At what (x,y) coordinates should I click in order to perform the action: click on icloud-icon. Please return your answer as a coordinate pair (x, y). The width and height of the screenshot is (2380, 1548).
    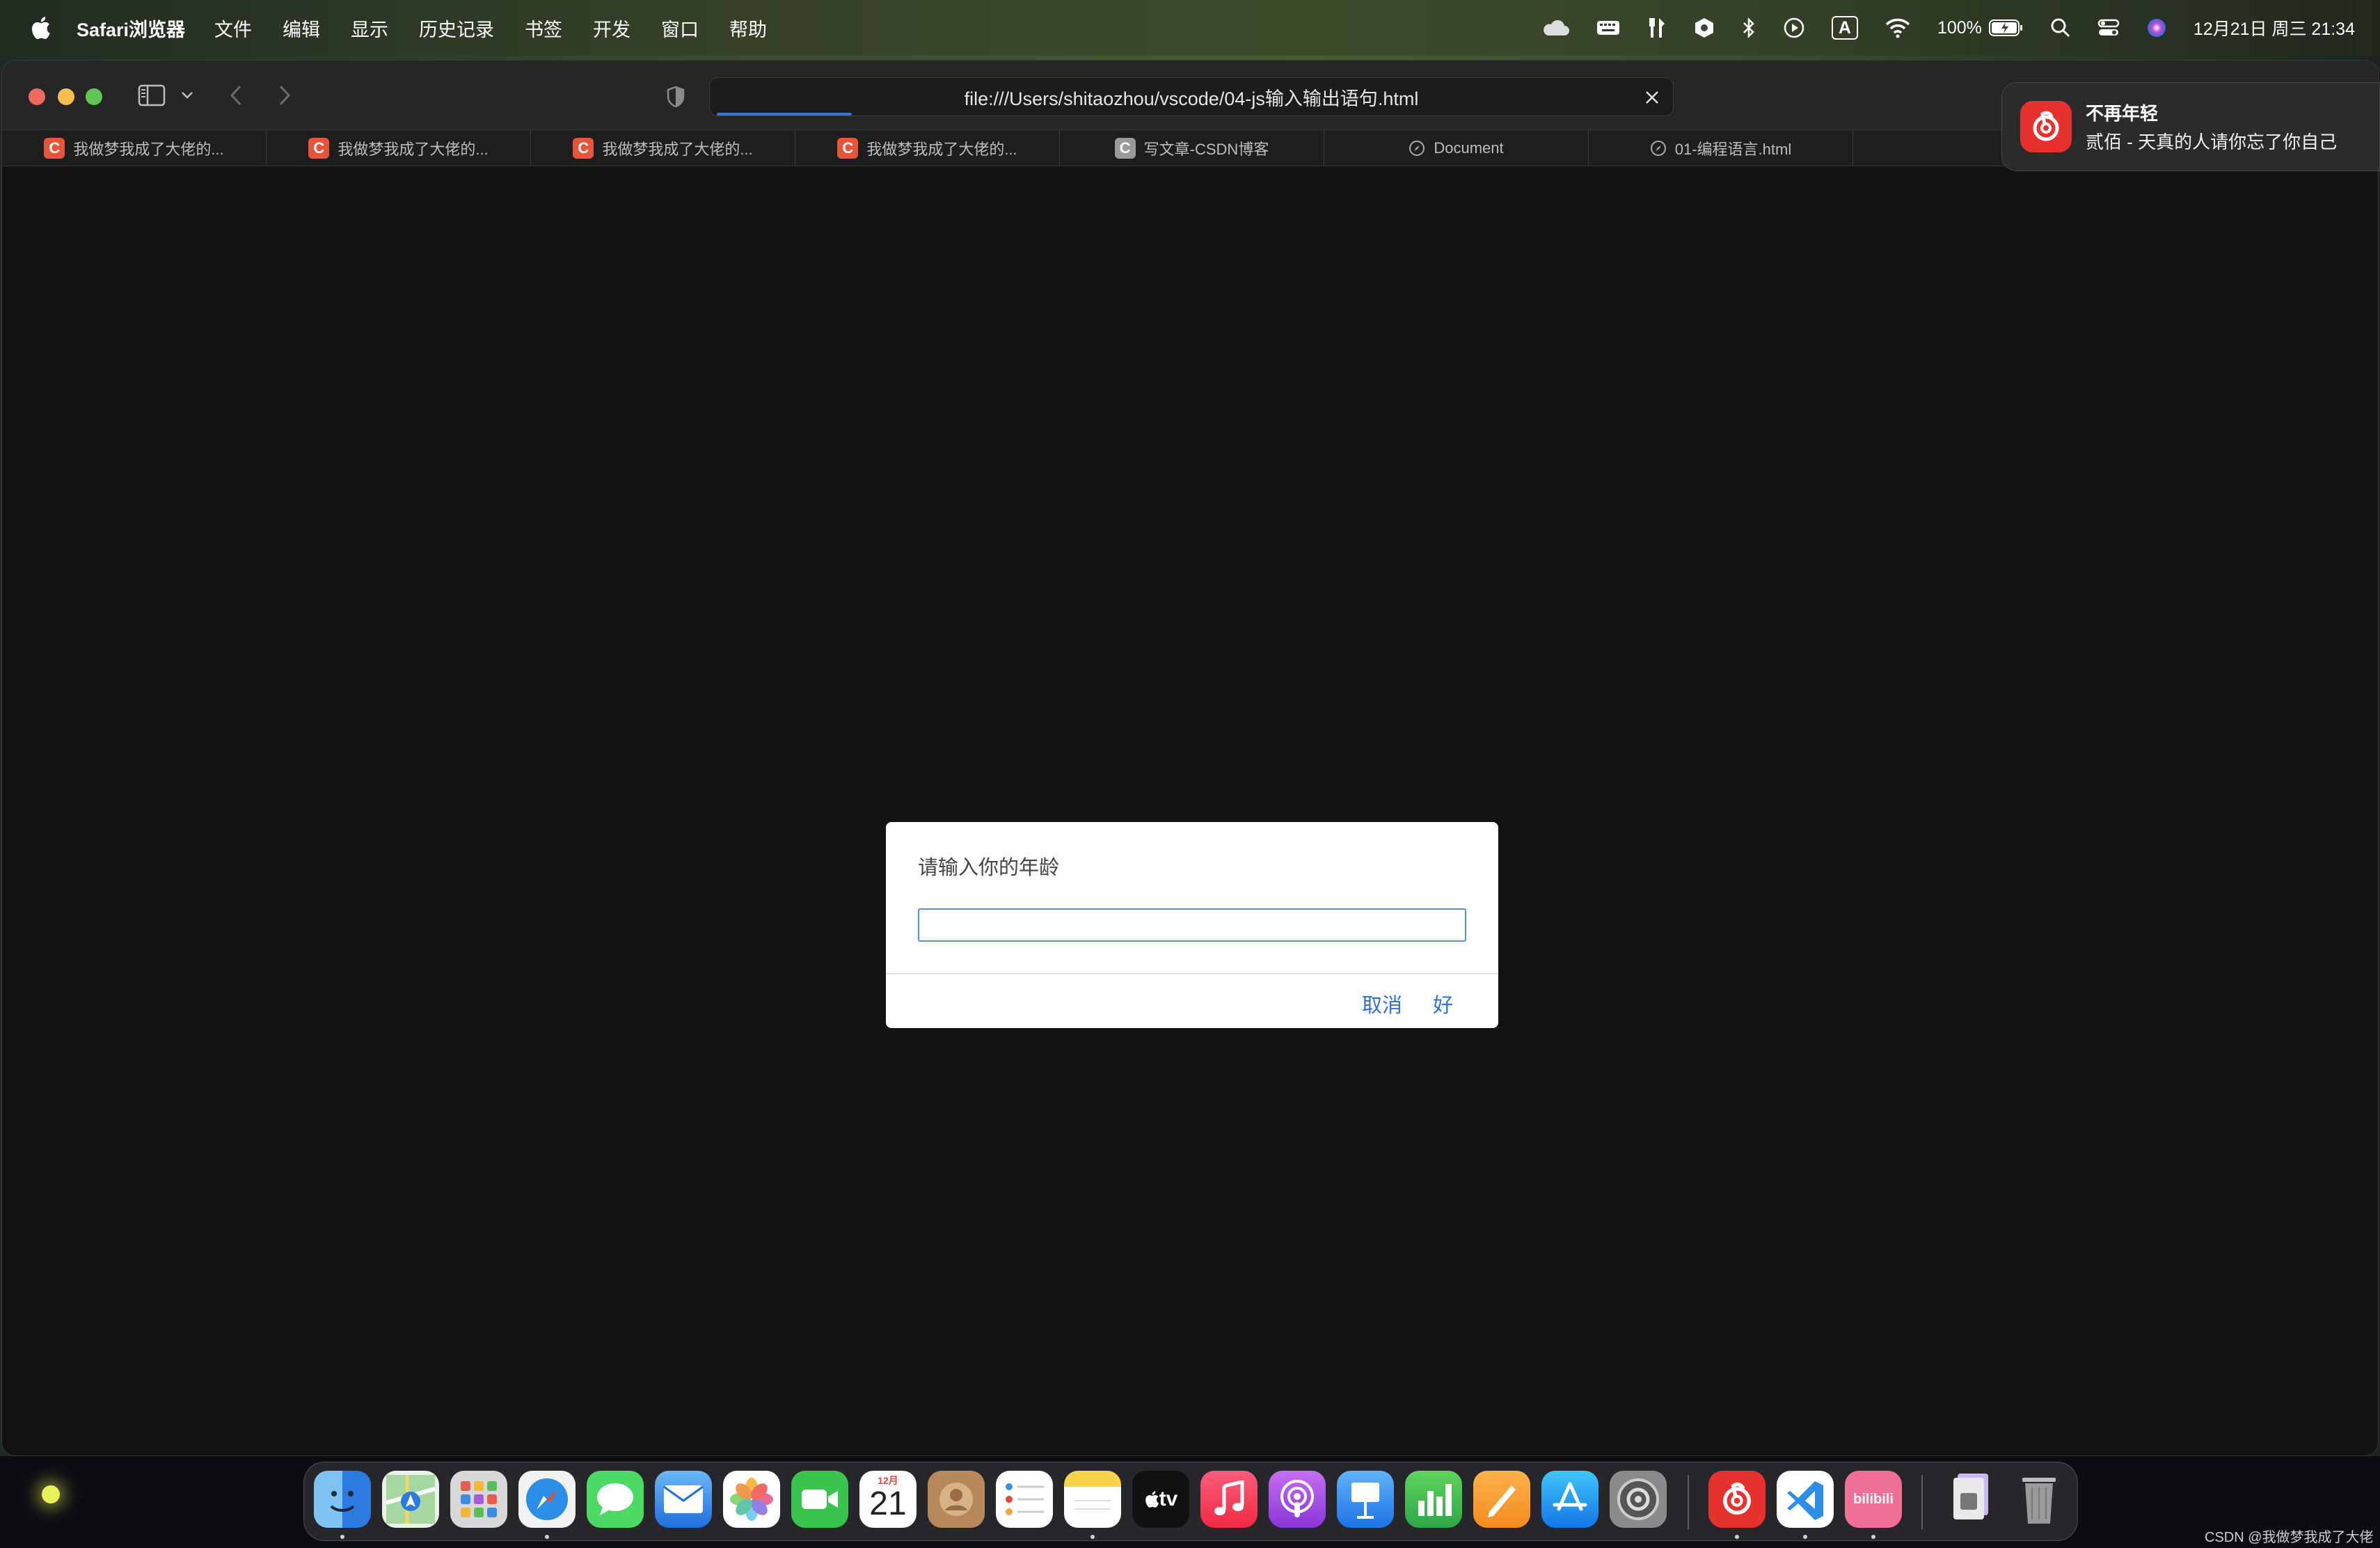
    Looking at the image, I should click on (1555, 28).